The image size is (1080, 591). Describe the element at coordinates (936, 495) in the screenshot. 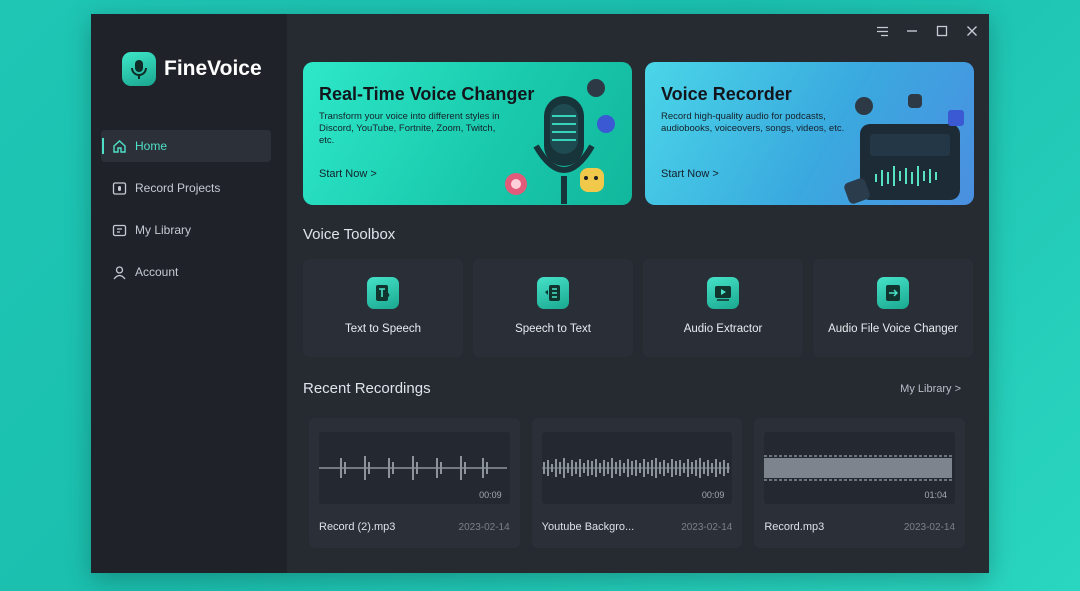

I see `recording-duration: 01:04` at that location.